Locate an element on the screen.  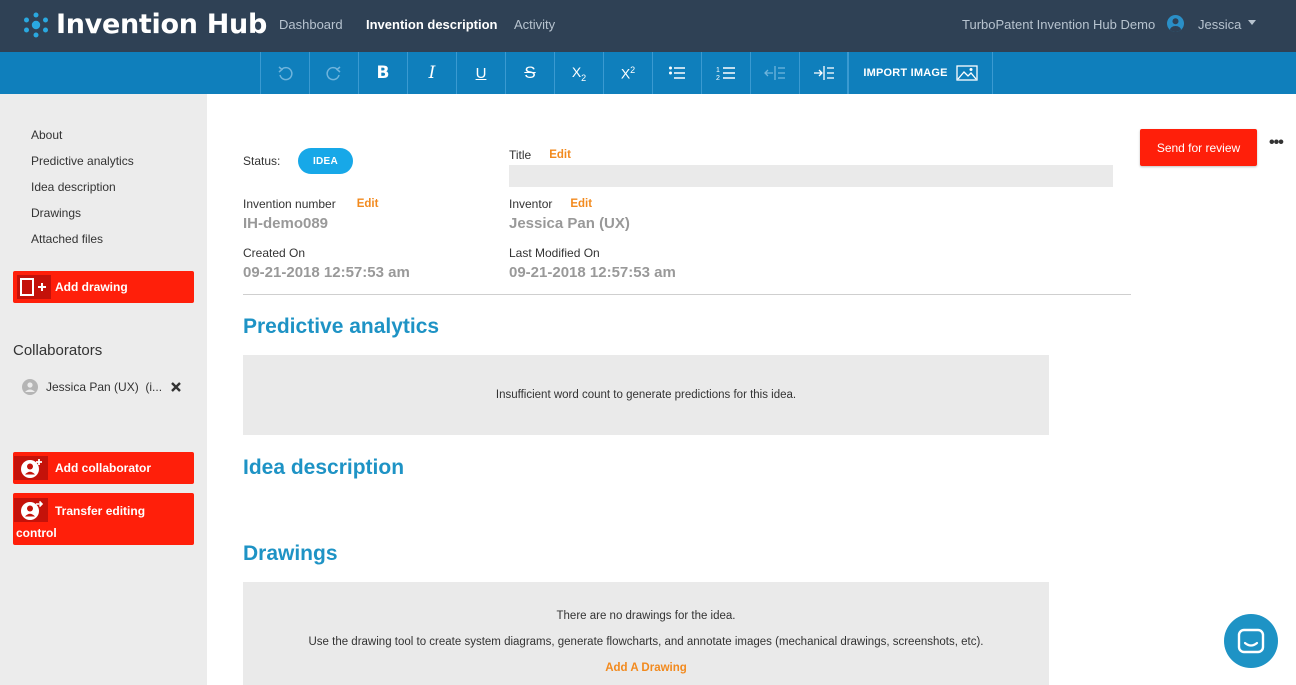
numbered-list-button: 12 is located at coordinates (725, 73).